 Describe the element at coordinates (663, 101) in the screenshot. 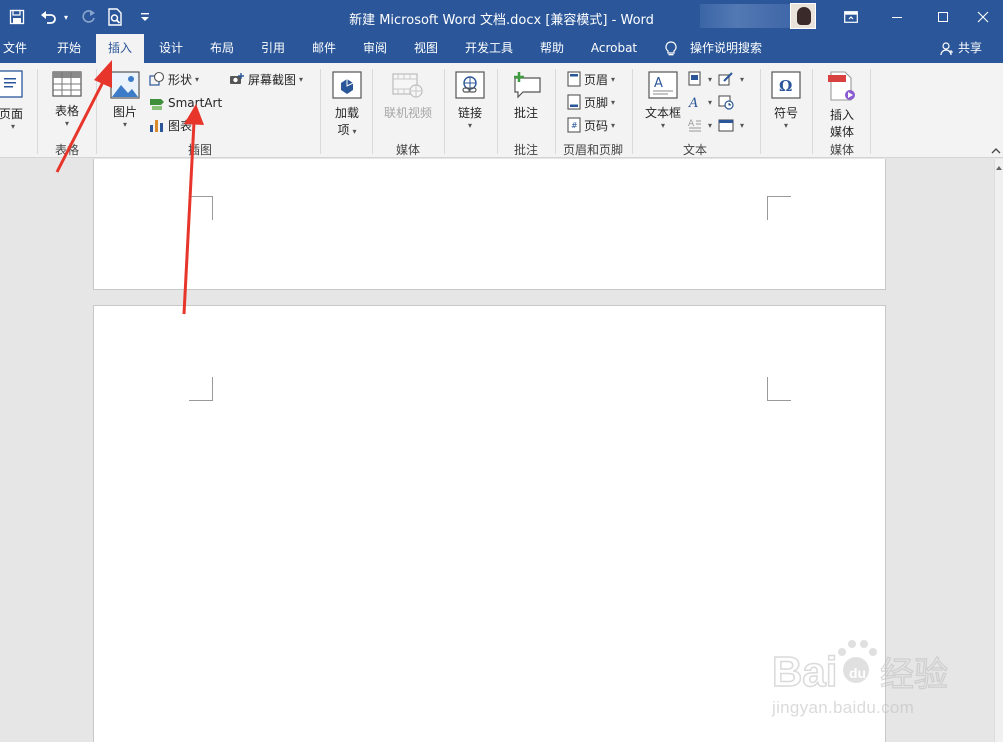

I see `textbox-button: A 文本框 ▾` at that location.